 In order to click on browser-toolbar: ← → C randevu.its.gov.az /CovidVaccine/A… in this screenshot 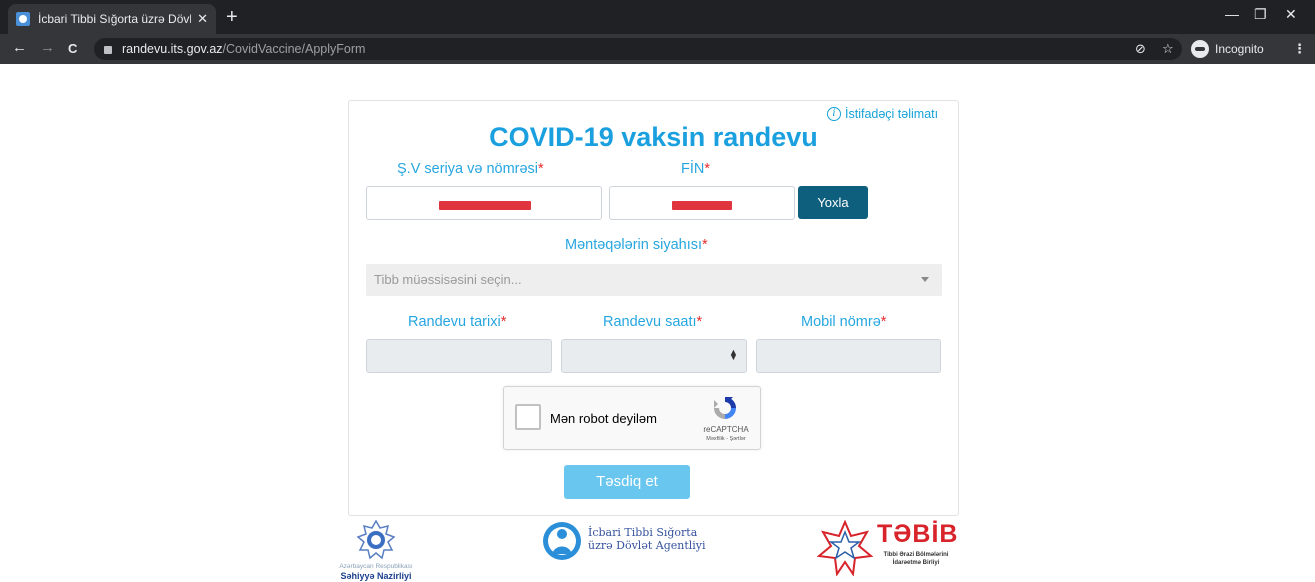, I will do `click(657, 49)`.